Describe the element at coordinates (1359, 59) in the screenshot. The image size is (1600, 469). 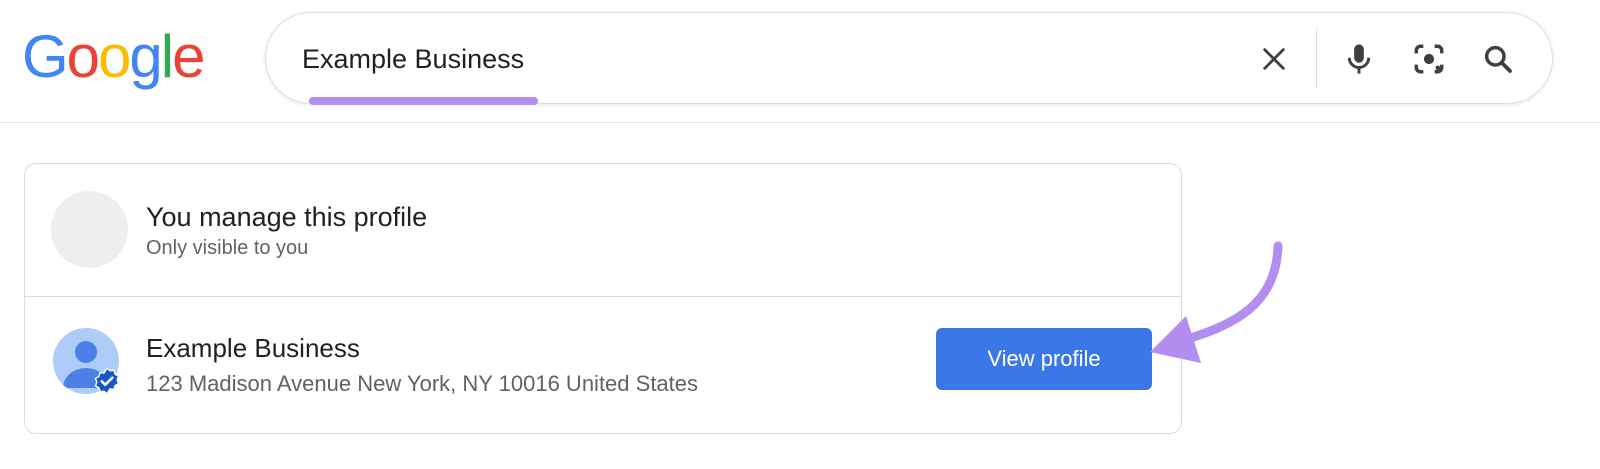
I see `microphone-icon` at that location.